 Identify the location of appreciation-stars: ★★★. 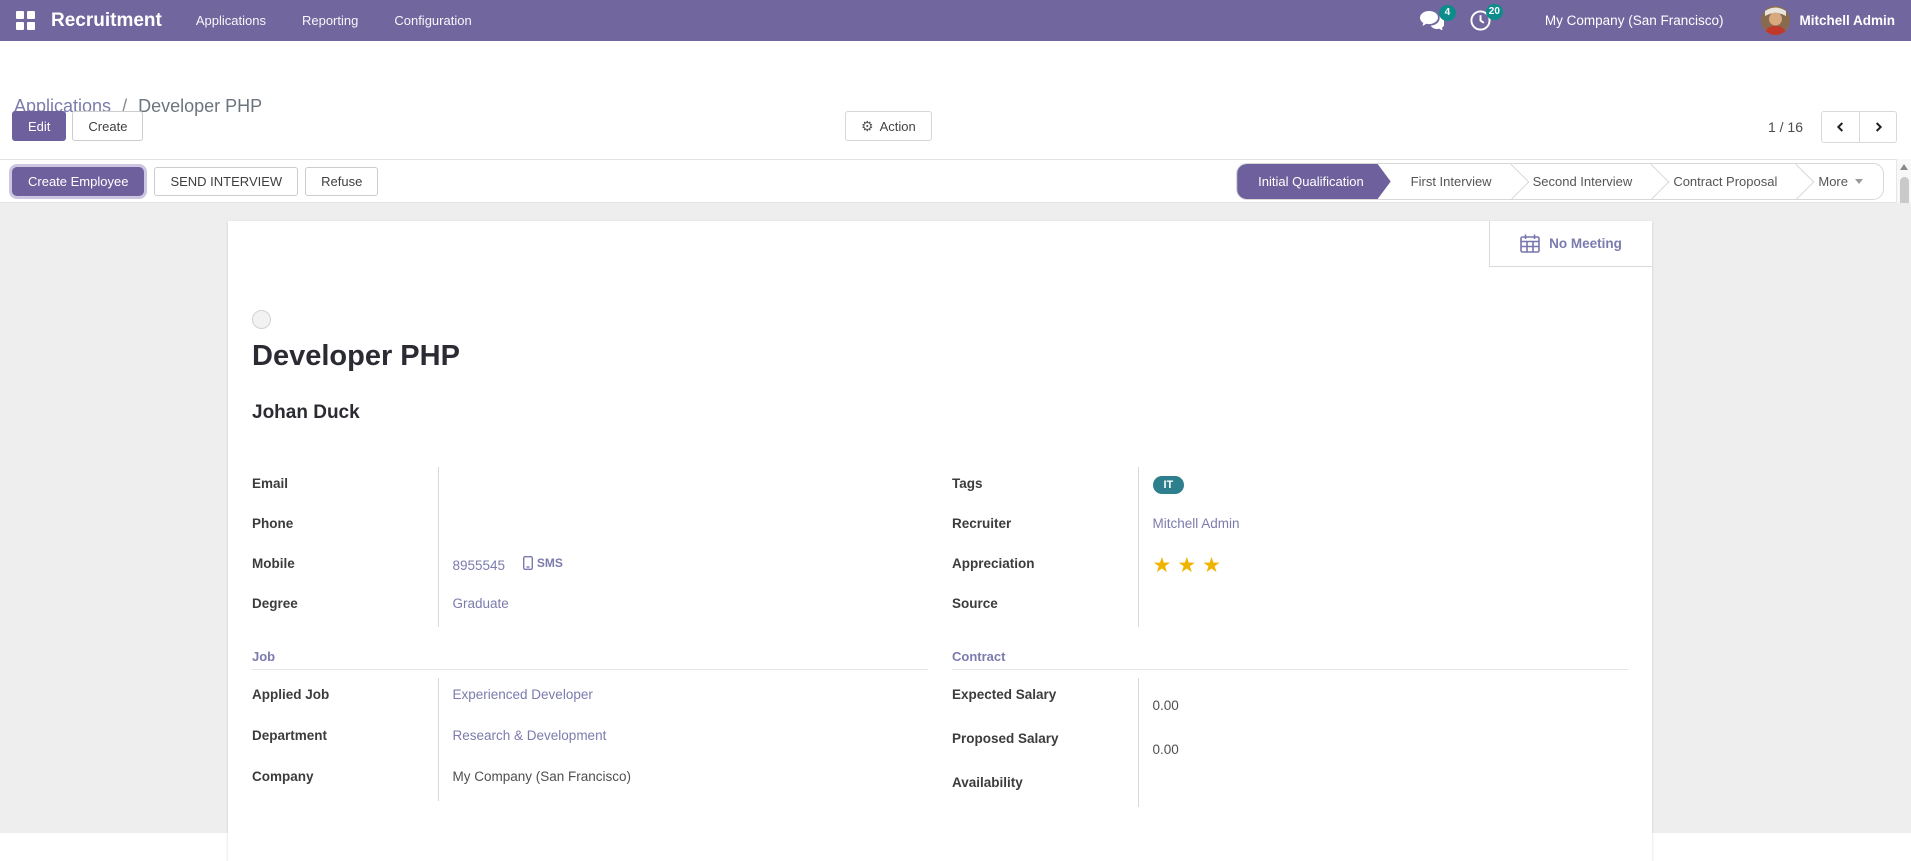
(1190, 565).